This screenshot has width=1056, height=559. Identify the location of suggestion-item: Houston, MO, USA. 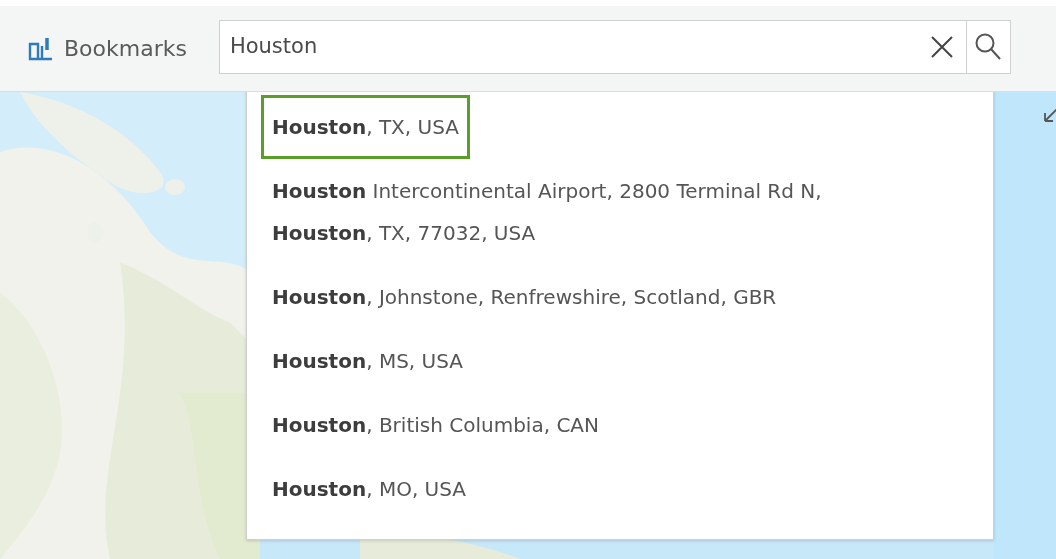
(369, 489).